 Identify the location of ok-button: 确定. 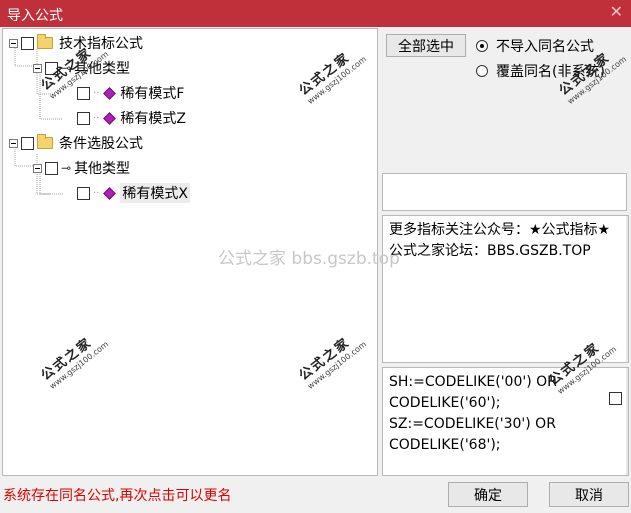
(488, 494).